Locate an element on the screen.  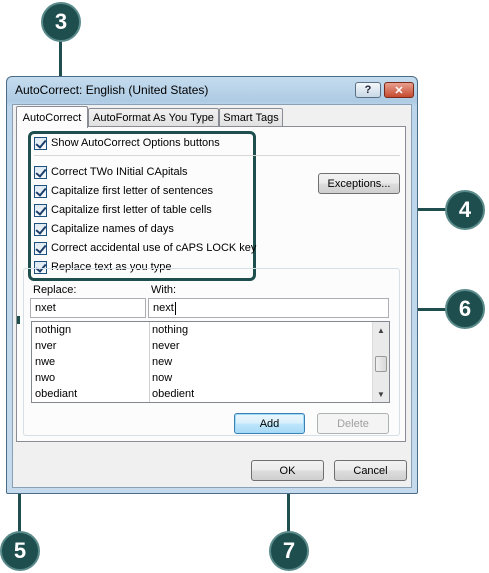
tab-autocorrect: AutoCorrect is located at coordinates (52, 117).